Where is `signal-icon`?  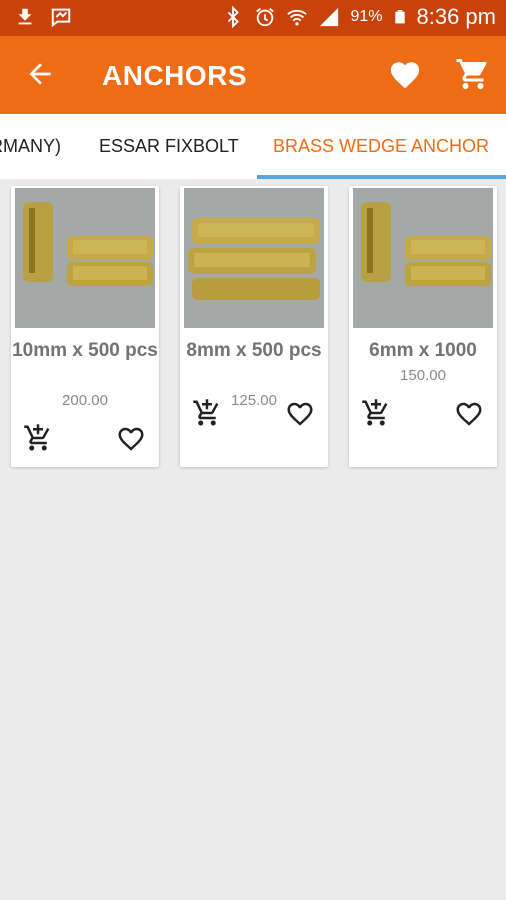 signal-icon is located at coordinates (329, 17).